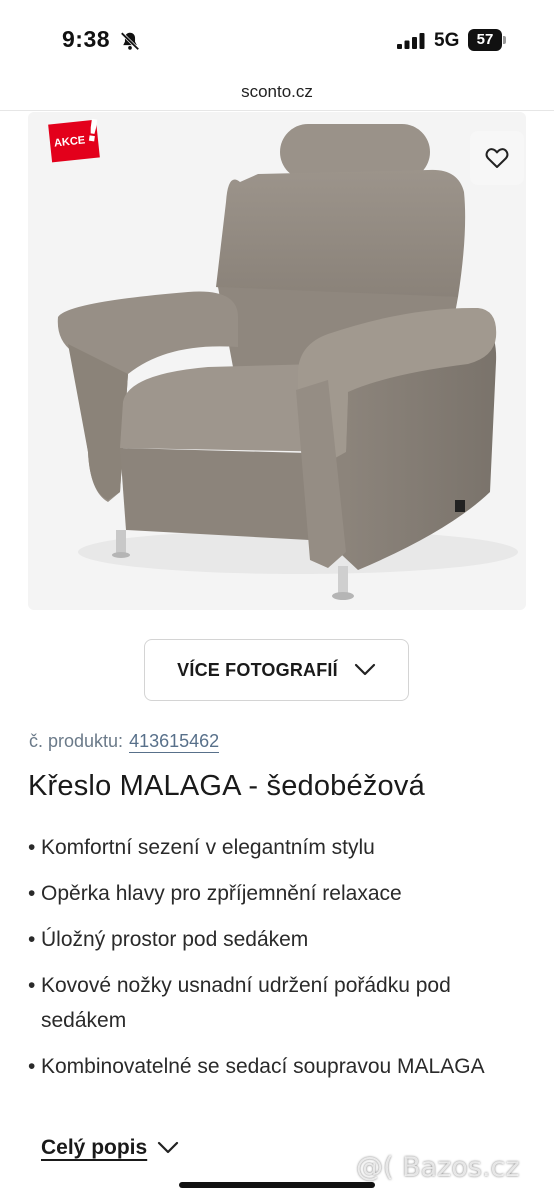  I want to click on browser-url-bar: sconto.cz, so click(277, 95).